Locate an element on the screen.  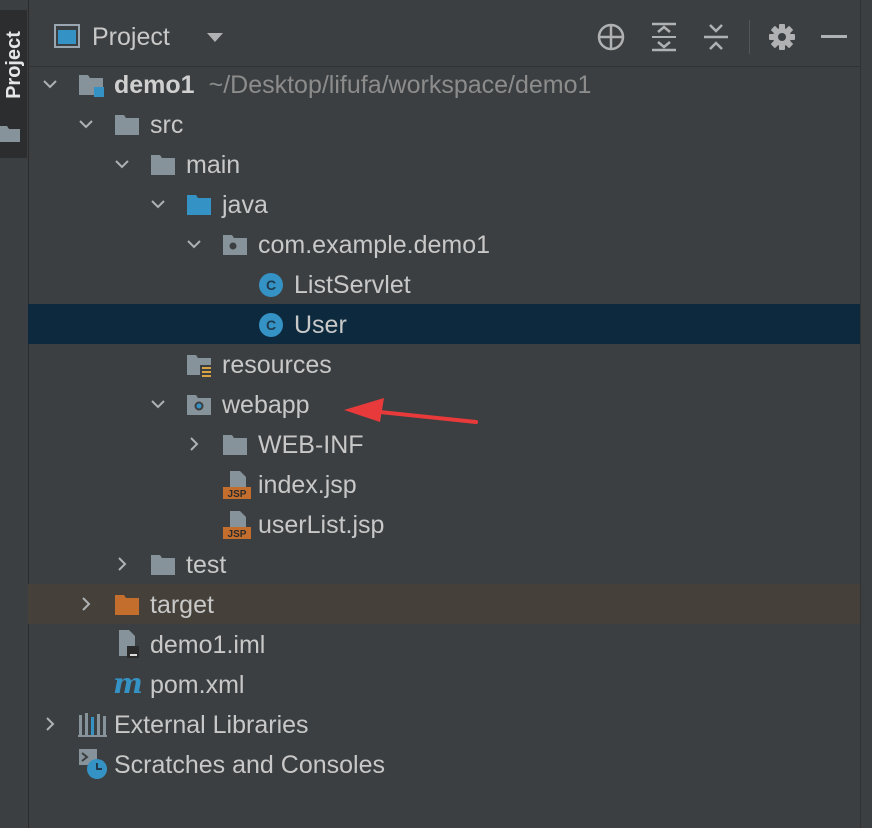
gear-icon is located at coordinates (782, 37).